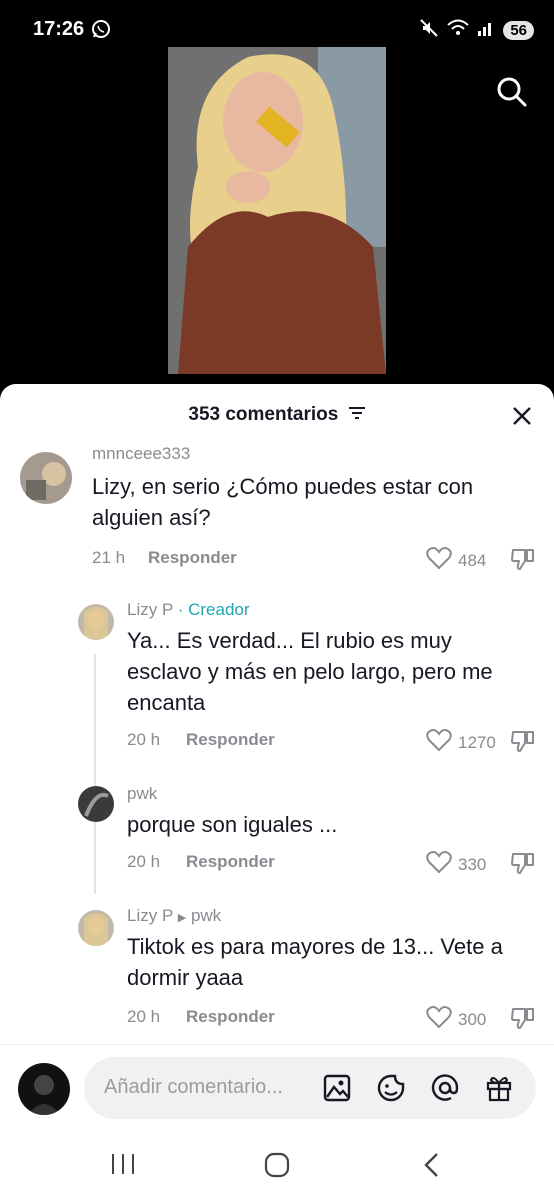 This screenshot has width=554, height=1200. I want to click on creator-badge: · Creador, so click(213, 609).